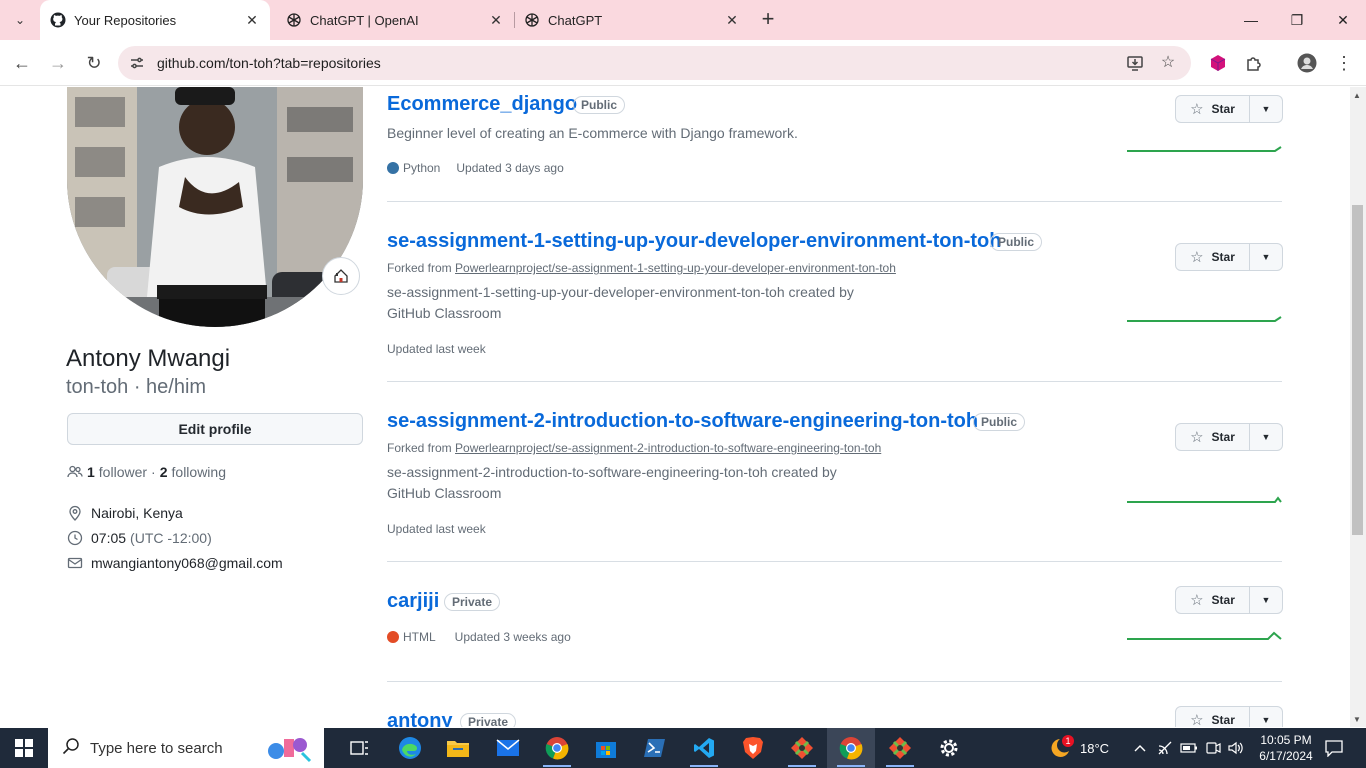  Describe the element at coordinates (91, 472) in the screenshot. I see `followers-count: 1` at that location.